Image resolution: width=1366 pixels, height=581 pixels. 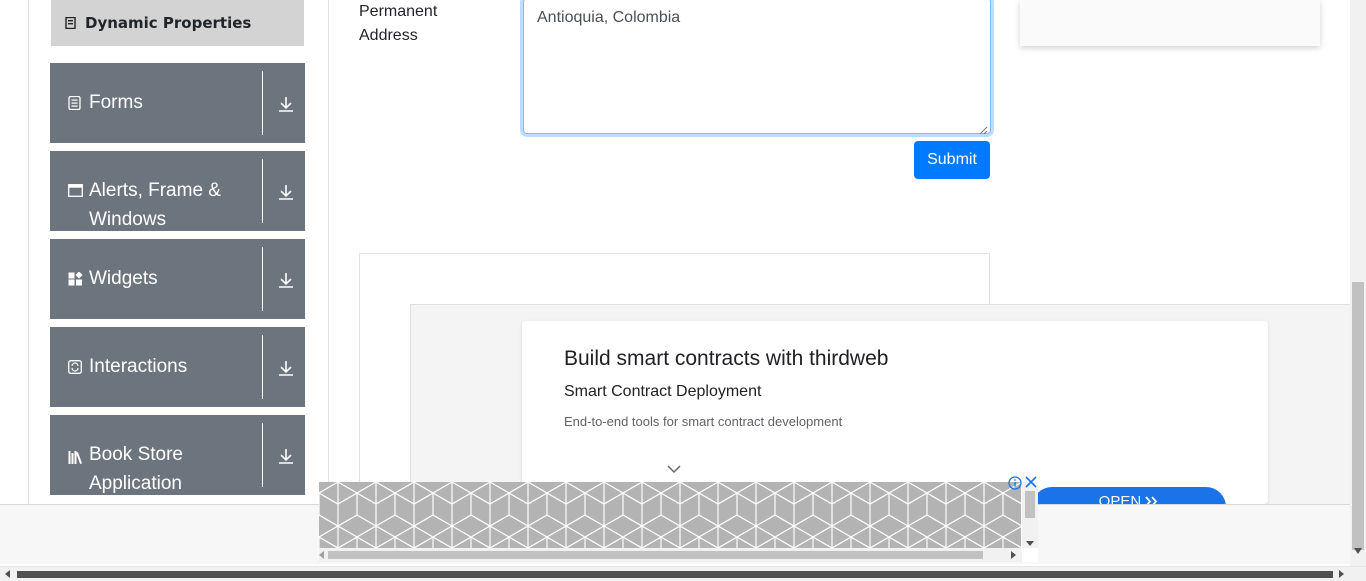 I want to click on close-icon, so click(x=1031, y=481).